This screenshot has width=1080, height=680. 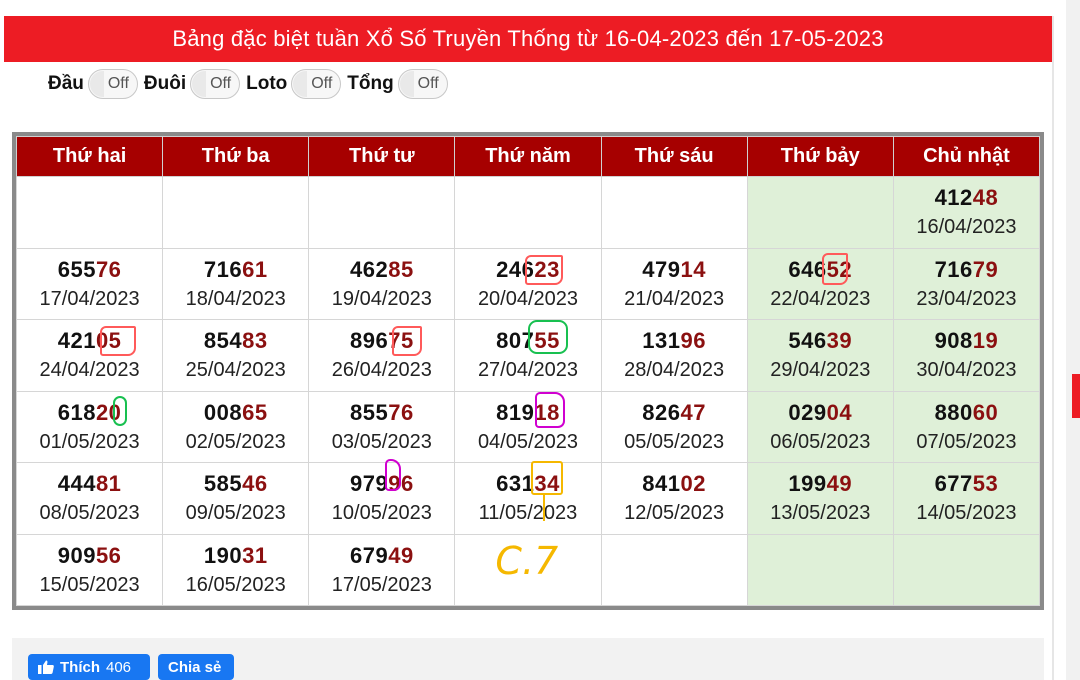 I want to click on number-tail: 04, so click(x=839, y=412).